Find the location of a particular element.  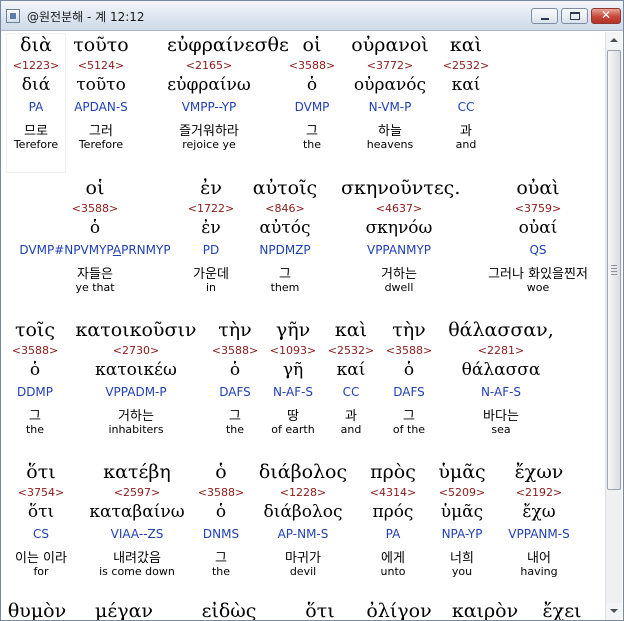

arrow-up-icon is located at coordinates (614, 40).